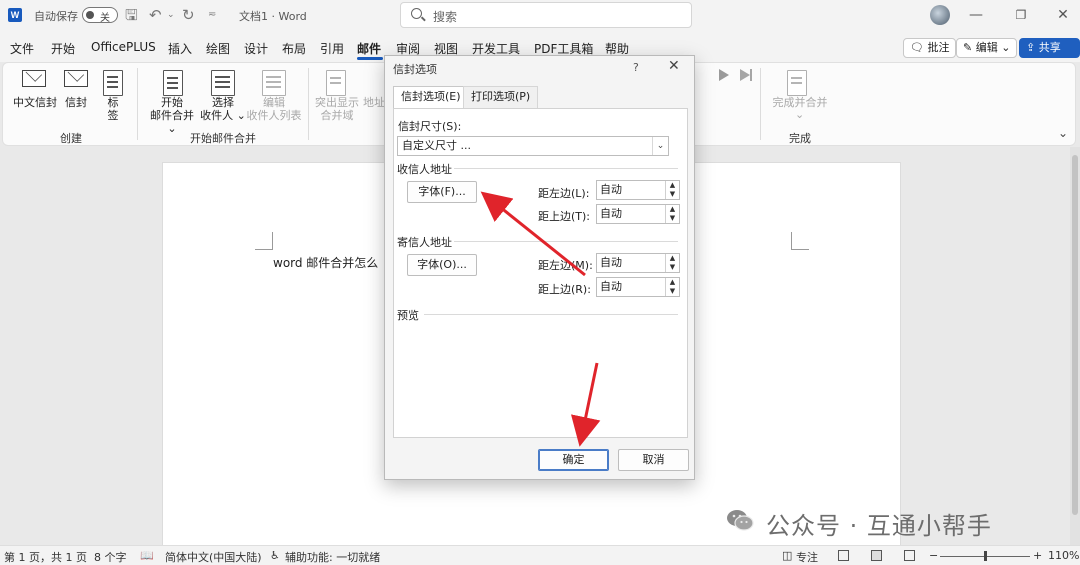 The height and width of the screenshot is (565, 1080). I want to click on group-finish-label: 完成, so click(800, 138).